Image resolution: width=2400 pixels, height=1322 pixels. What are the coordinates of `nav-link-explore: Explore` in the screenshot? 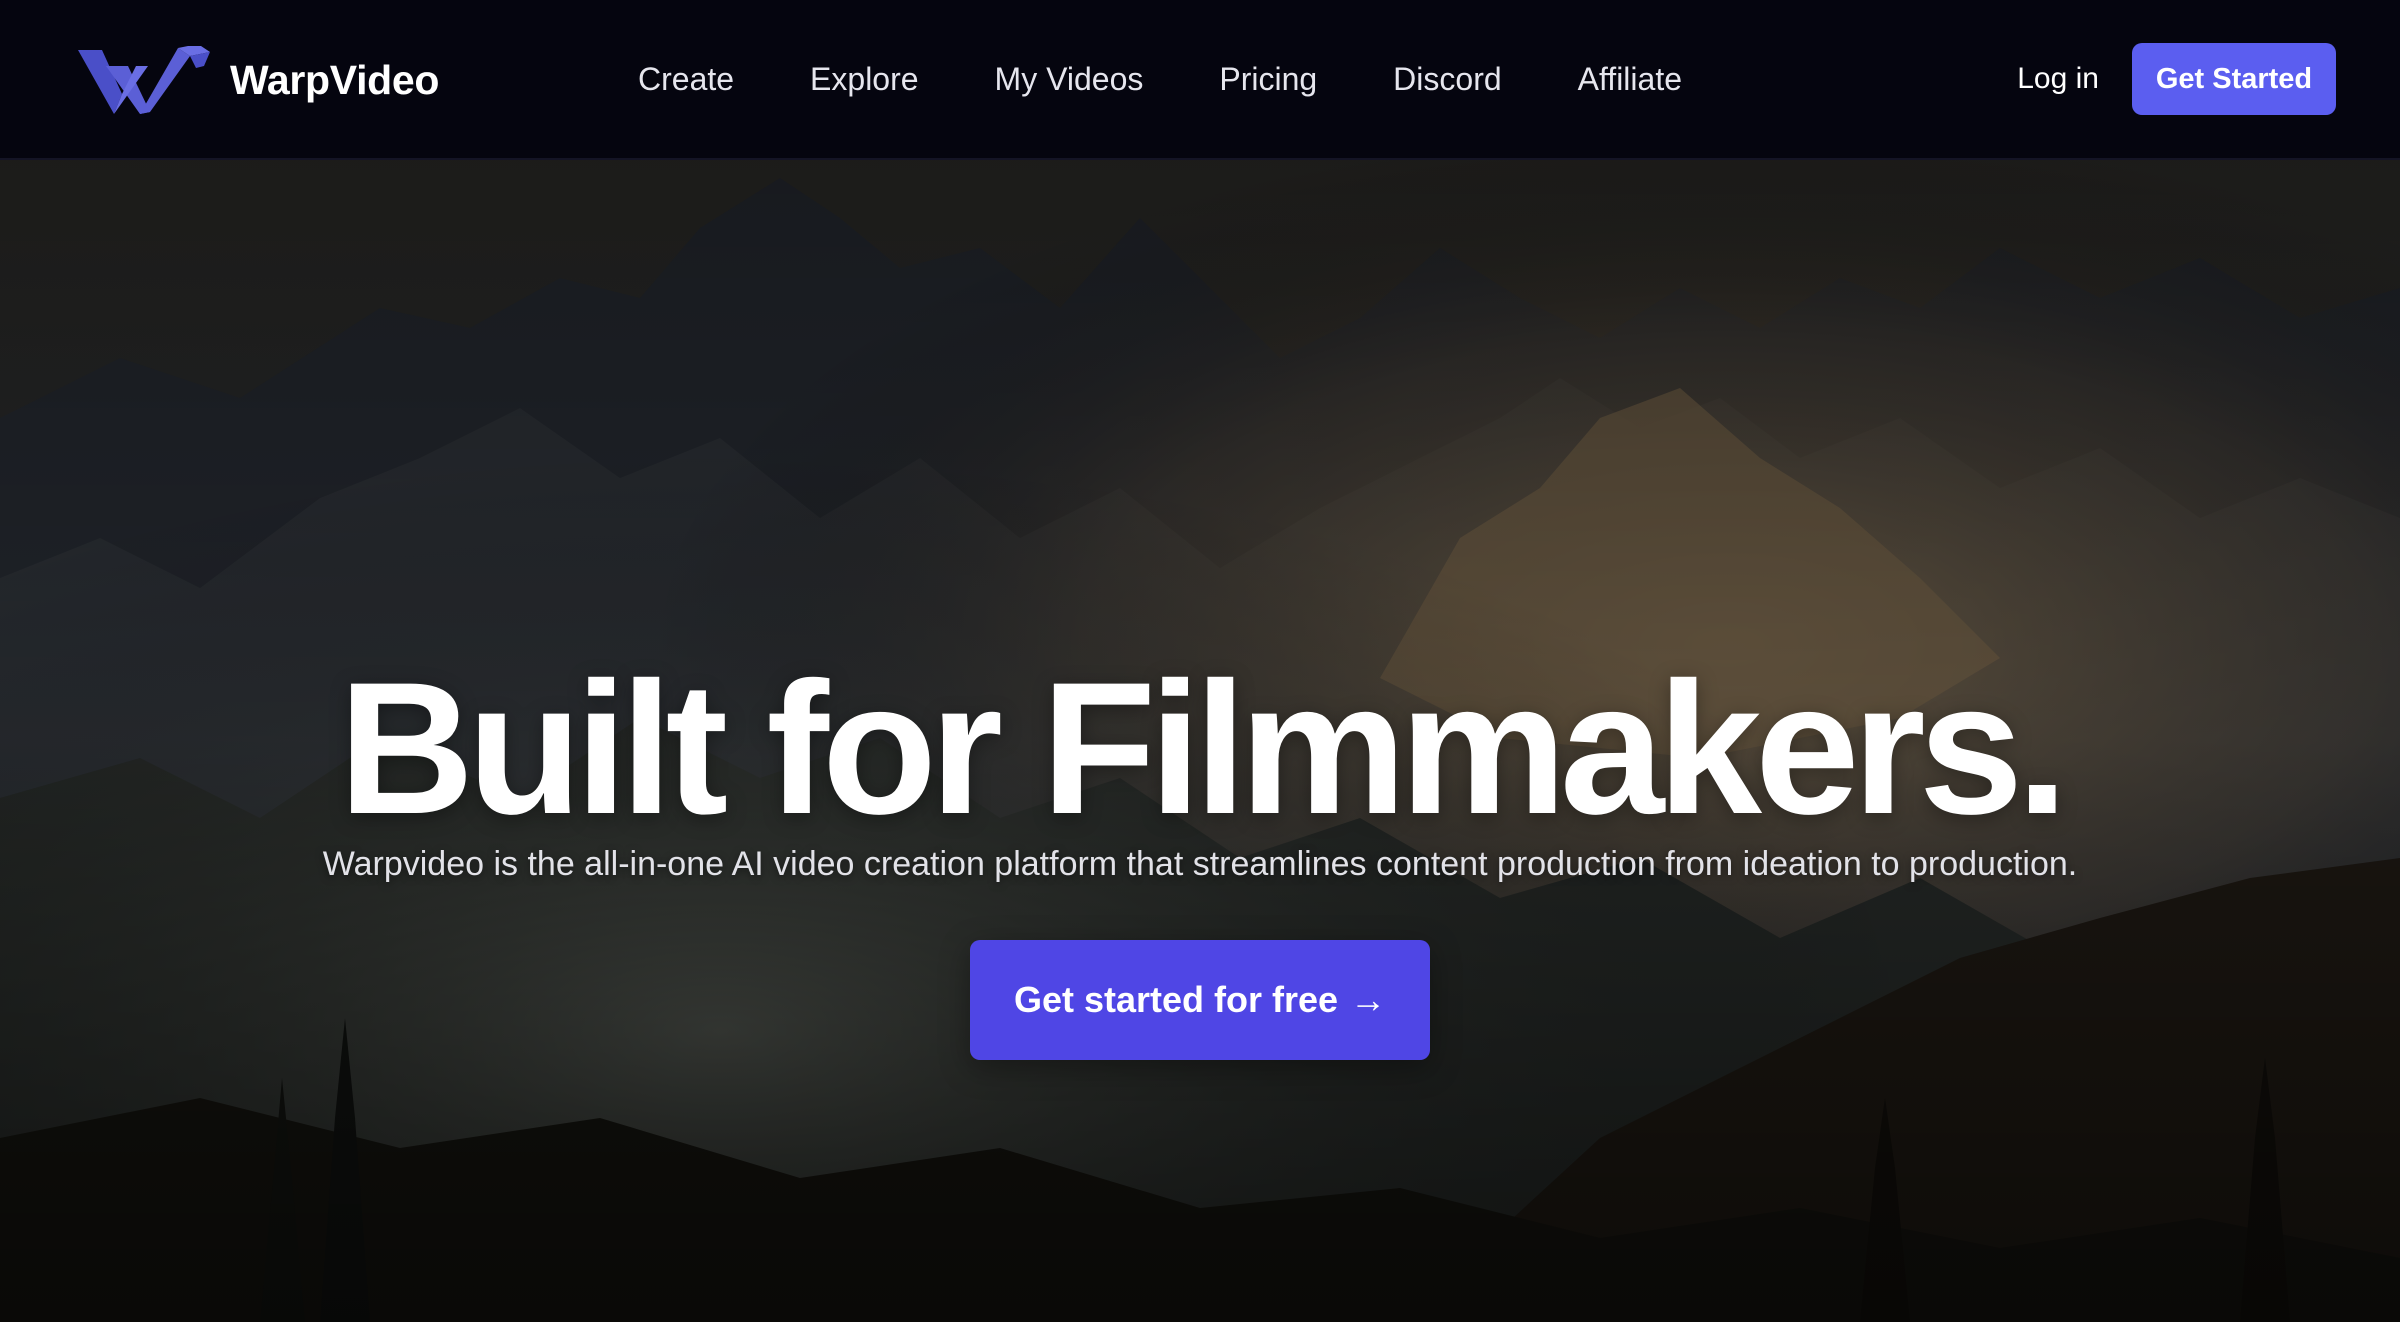 It's located at (864, 79).